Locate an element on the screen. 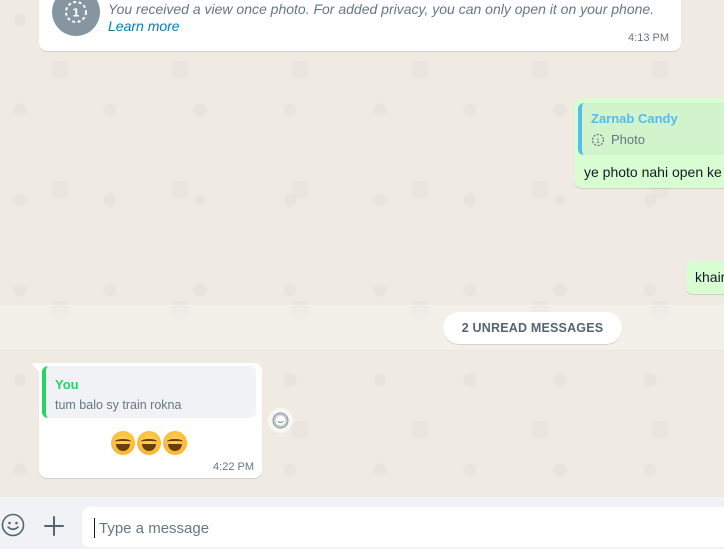 The image size is (724, 549). emoji-button is located at coordinates (13, 525).